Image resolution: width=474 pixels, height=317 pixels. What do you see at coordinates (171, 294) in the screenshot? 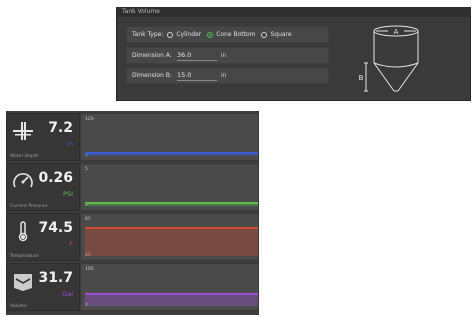
I see `volume-line` at bounding box center [171, 294].